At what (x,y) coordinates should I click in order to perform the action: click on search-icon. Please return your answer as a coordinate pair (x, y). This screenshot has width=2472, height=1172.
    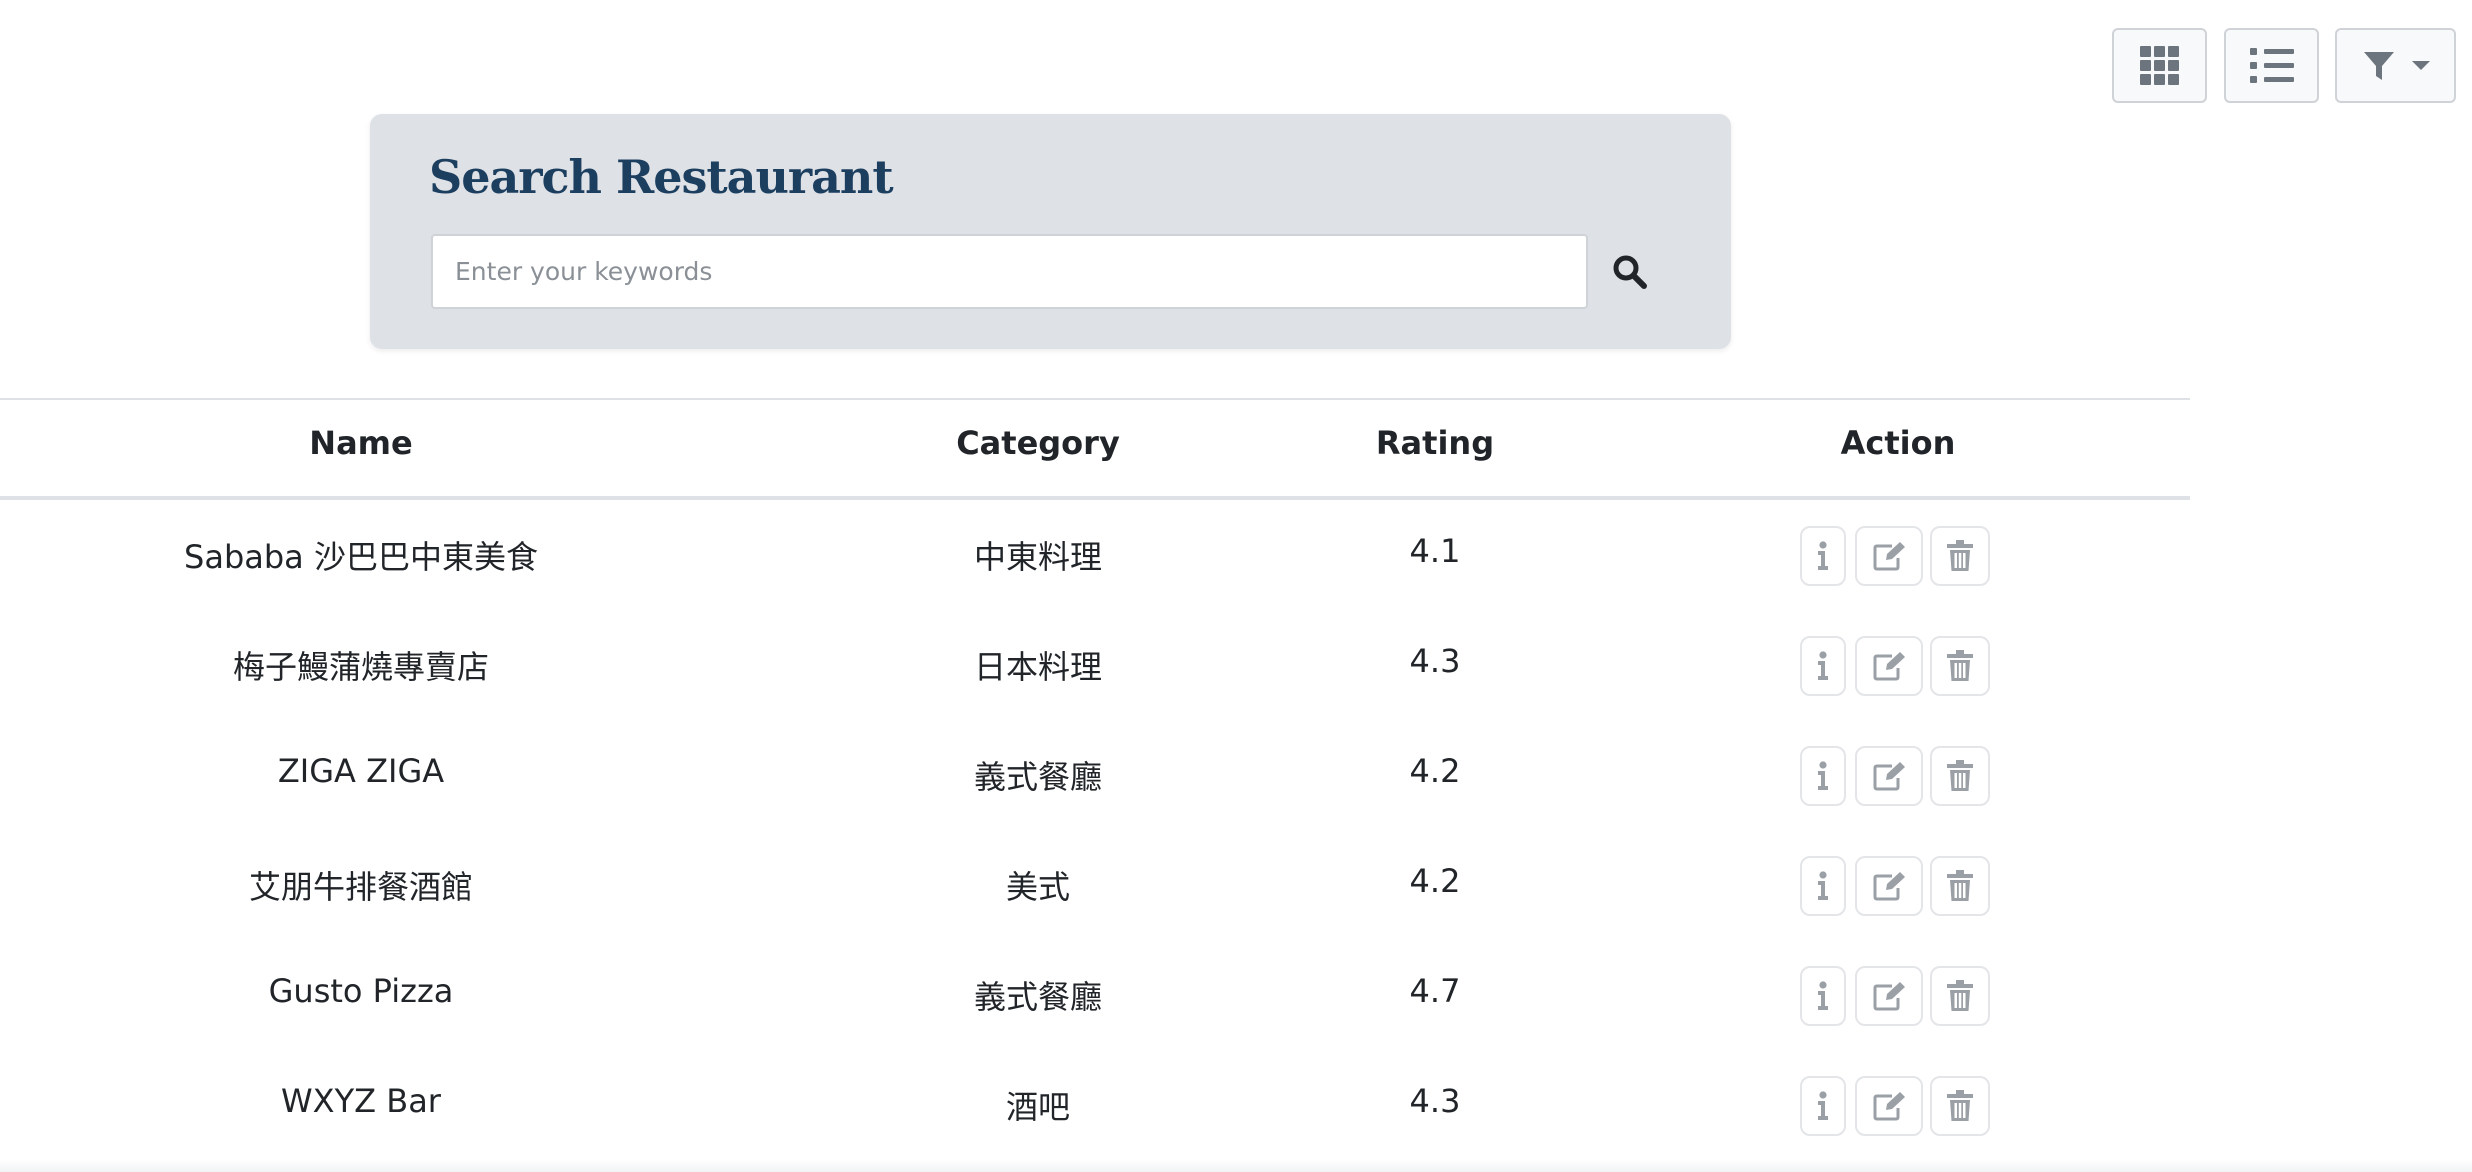
    Looking at the image, I should click on (1630, 272).